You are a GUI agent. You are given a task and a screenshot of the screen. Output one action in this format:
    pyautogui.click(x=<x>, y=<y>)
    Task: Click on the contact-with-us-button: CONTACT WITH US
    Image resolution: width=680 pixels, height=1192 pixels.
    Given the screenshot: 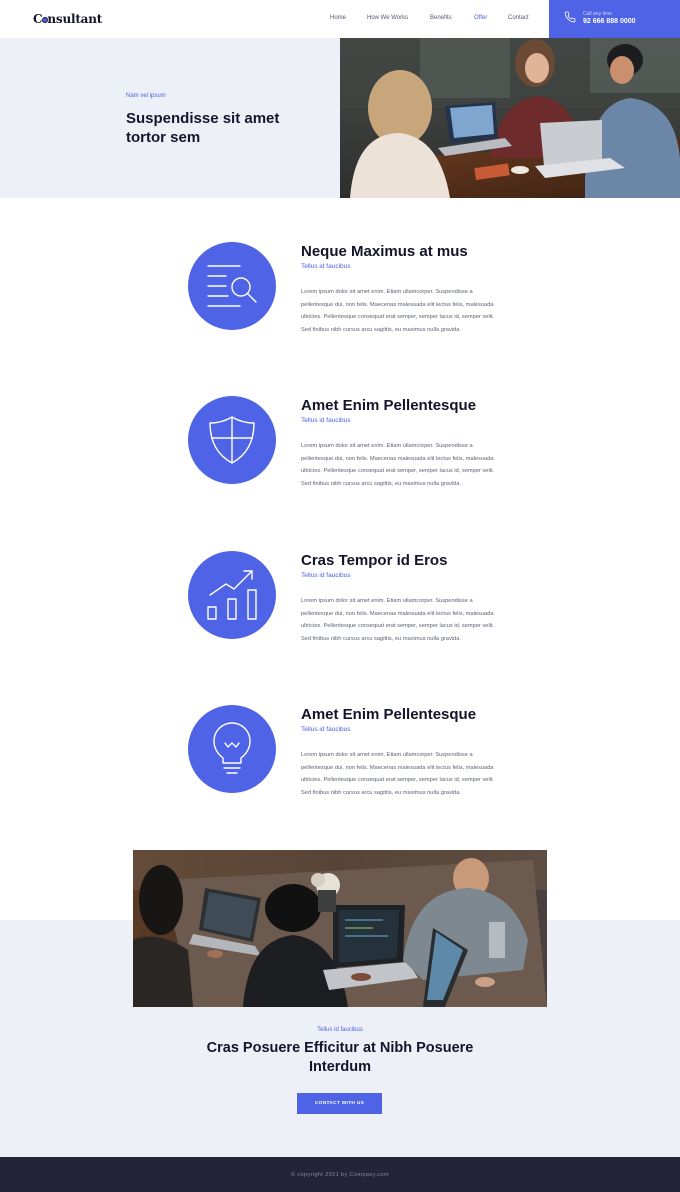 What is the action you would take?
    pyautogui.click(x=339, y=1103)
    